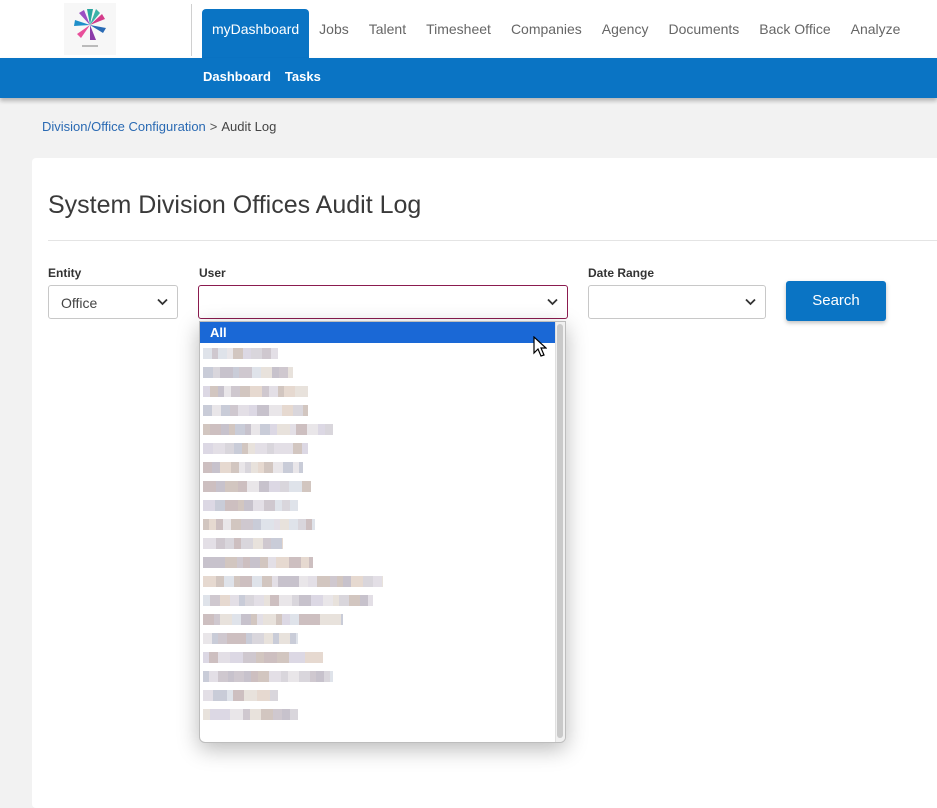  What do you see at coordinates (703, 33) in the screenshot?
I see `nav-item-documents: Documents` at bounding box center [703, 33].